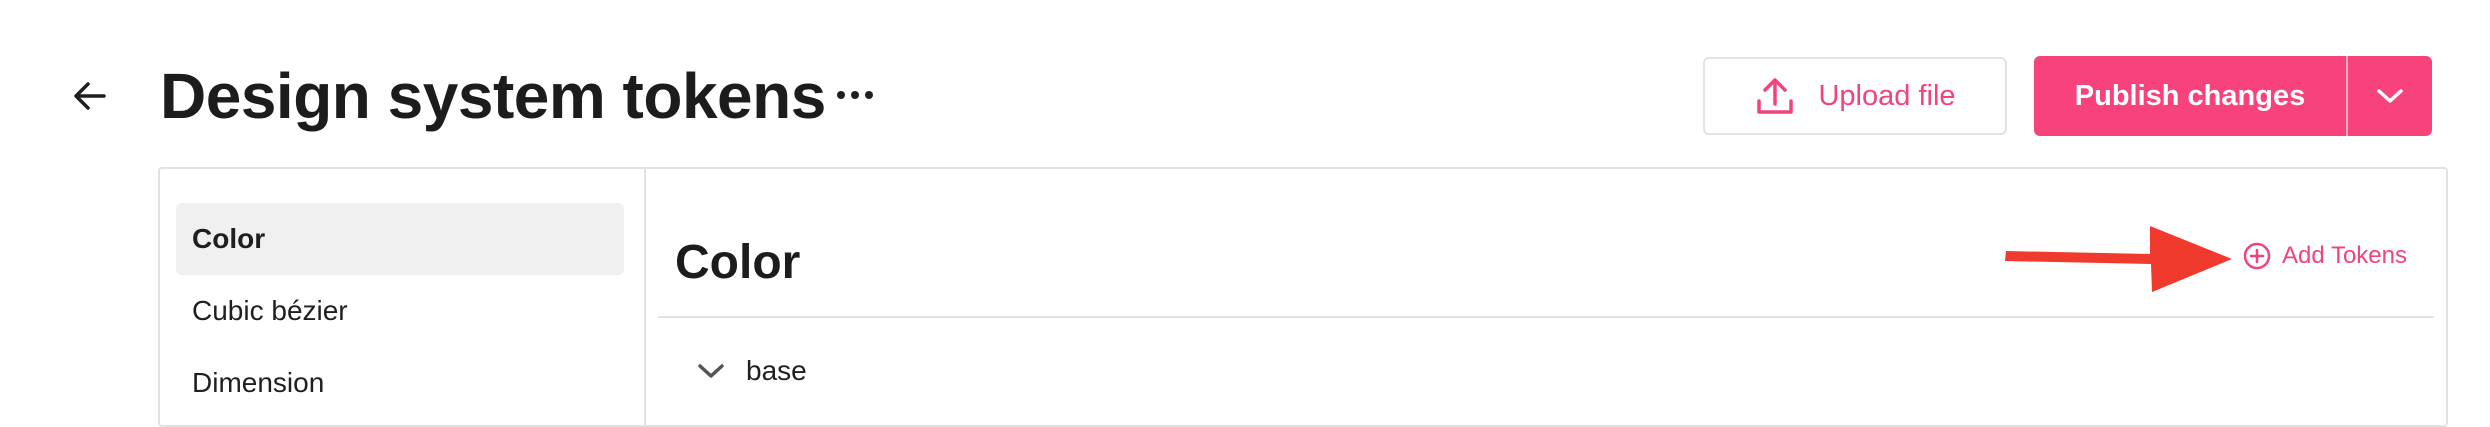 The height and width of the screenshot is (427, 2490). What do you see at coordinates (258, 382) in the screenshot?
I see `sidebar-item-label: Dimension` at bounding box center [258, 382].